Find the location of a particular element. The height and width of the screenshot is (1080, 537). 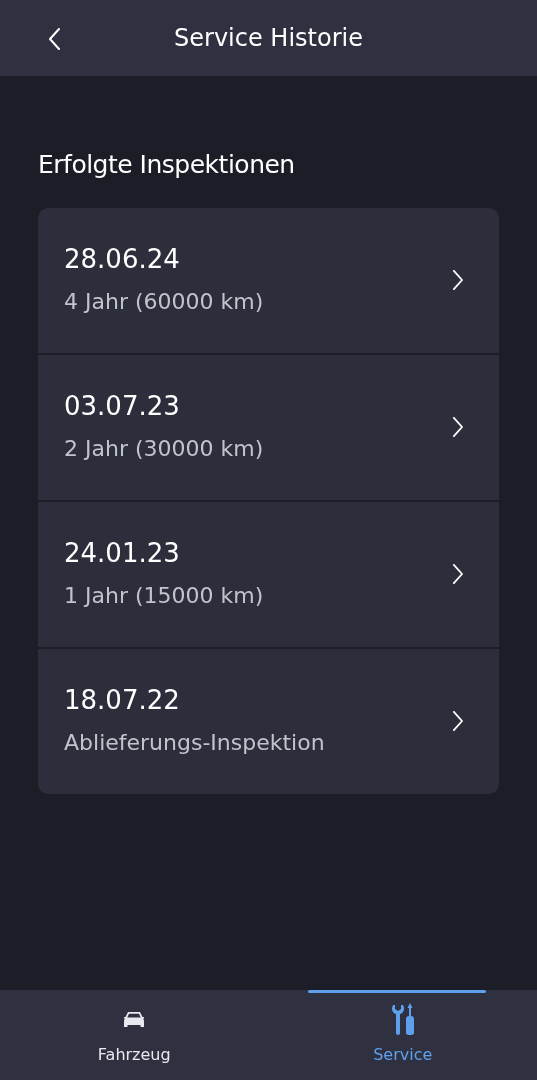

inspection-row: 28.06.24 4 Jahr (60000 km) is located at coordinates (268, 280).